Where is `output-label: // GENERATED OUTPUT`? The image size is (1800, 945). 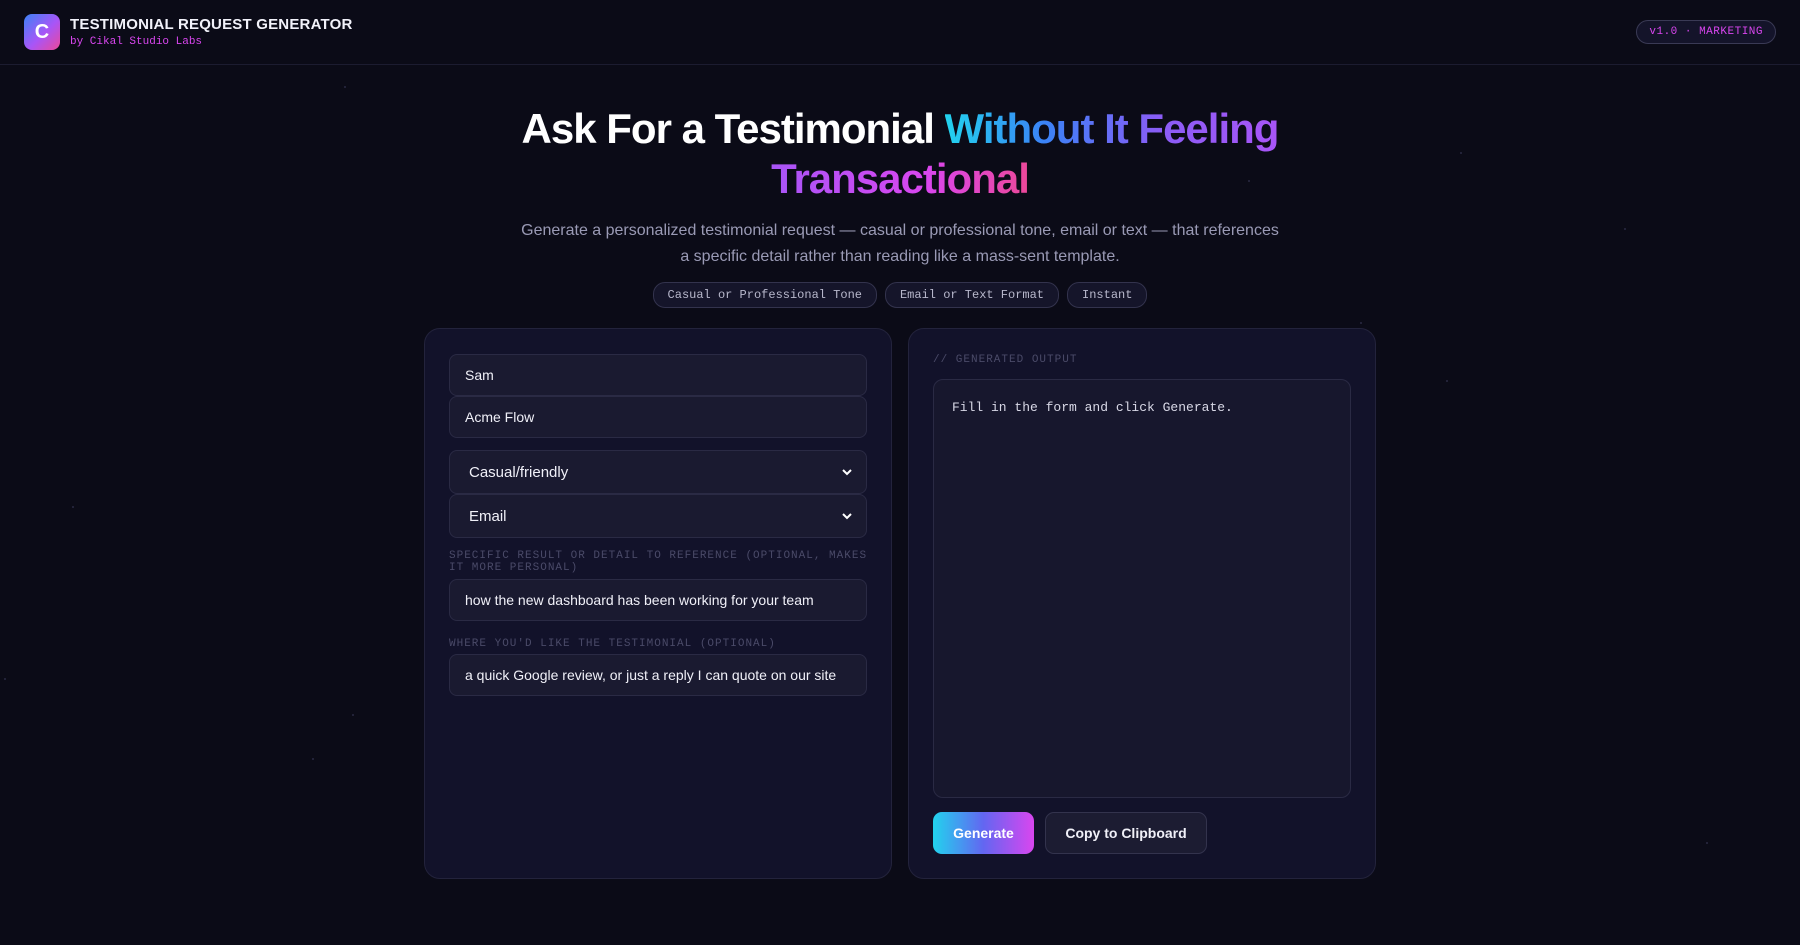 output-label: // GENERATED OUTPUT is located at coordinates (1005, 360).